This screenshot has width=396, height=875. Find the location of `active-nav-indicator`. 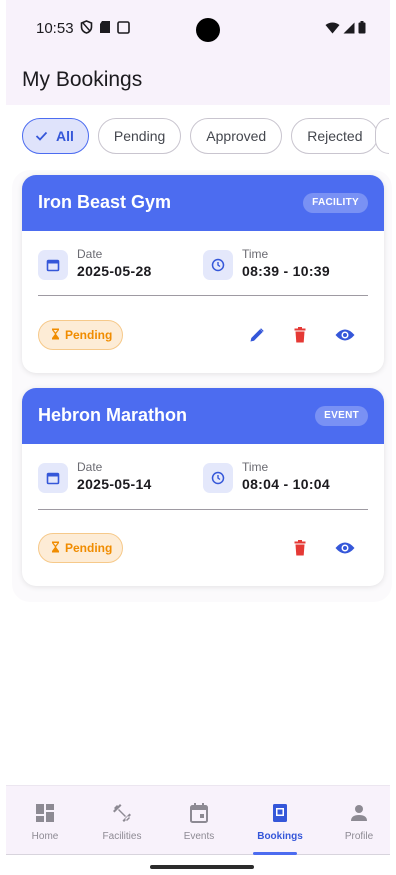

active-nav-indicator is located at coordinates (275, 853).